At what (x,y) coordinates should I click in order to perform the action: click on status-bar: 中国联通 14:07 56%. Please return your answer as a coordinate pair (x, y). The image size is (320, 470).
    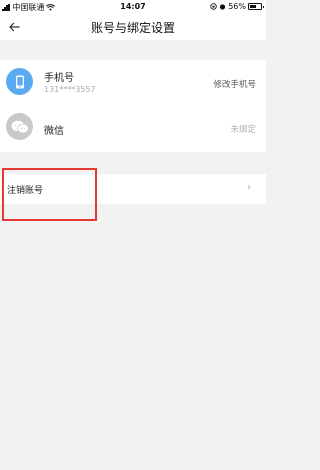
    Looking at the image, I should click on (133, 7).